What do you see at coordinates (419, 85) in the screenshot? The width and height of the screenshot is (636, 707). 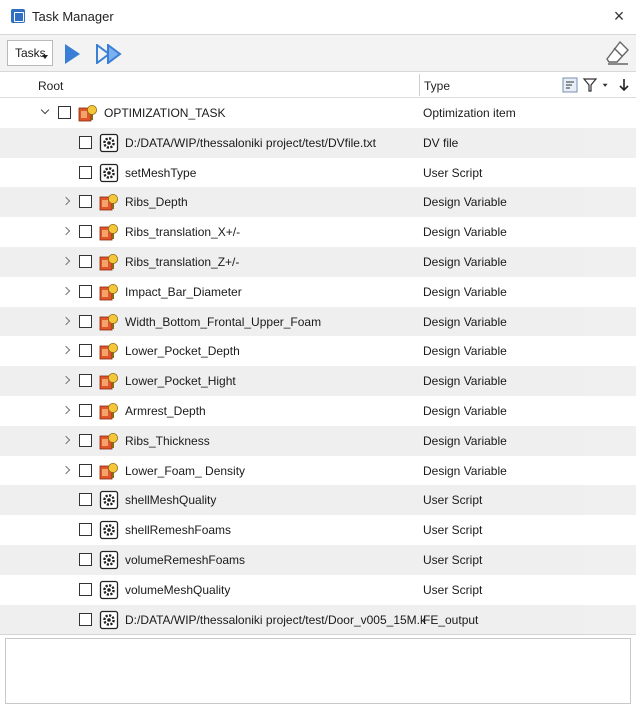 I see `column-separator` at bounding box center [419, 85].